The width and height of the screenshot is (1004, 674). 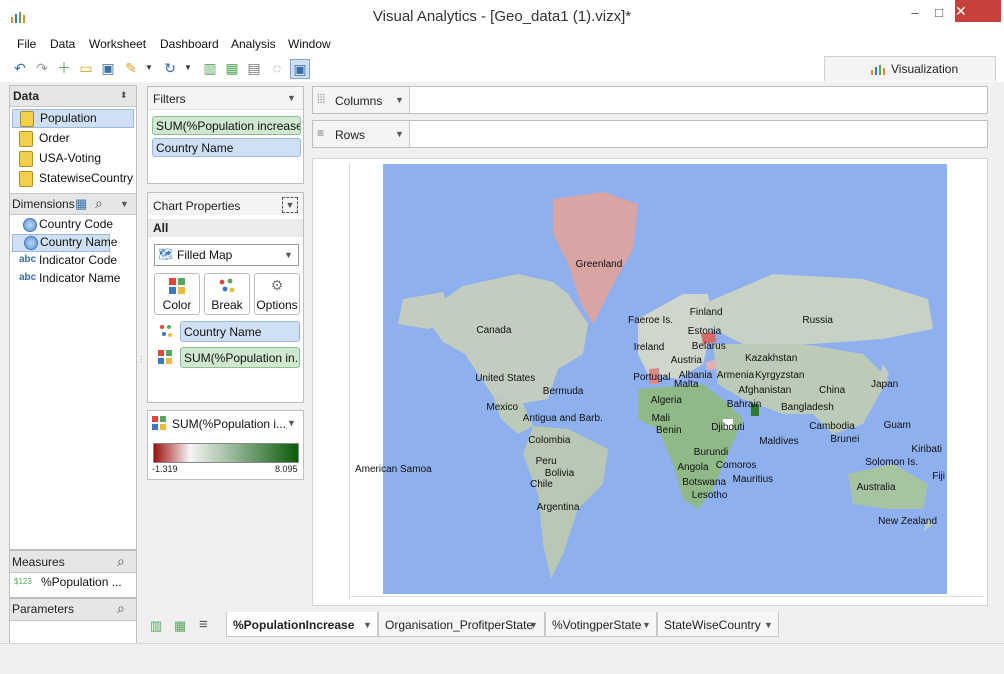 What do you see at coordinates (650, 100) in the screenshot?
I see `columns-shelf: ⦙⦙⦙ Columns ▼` at bounding box center [650, 100].